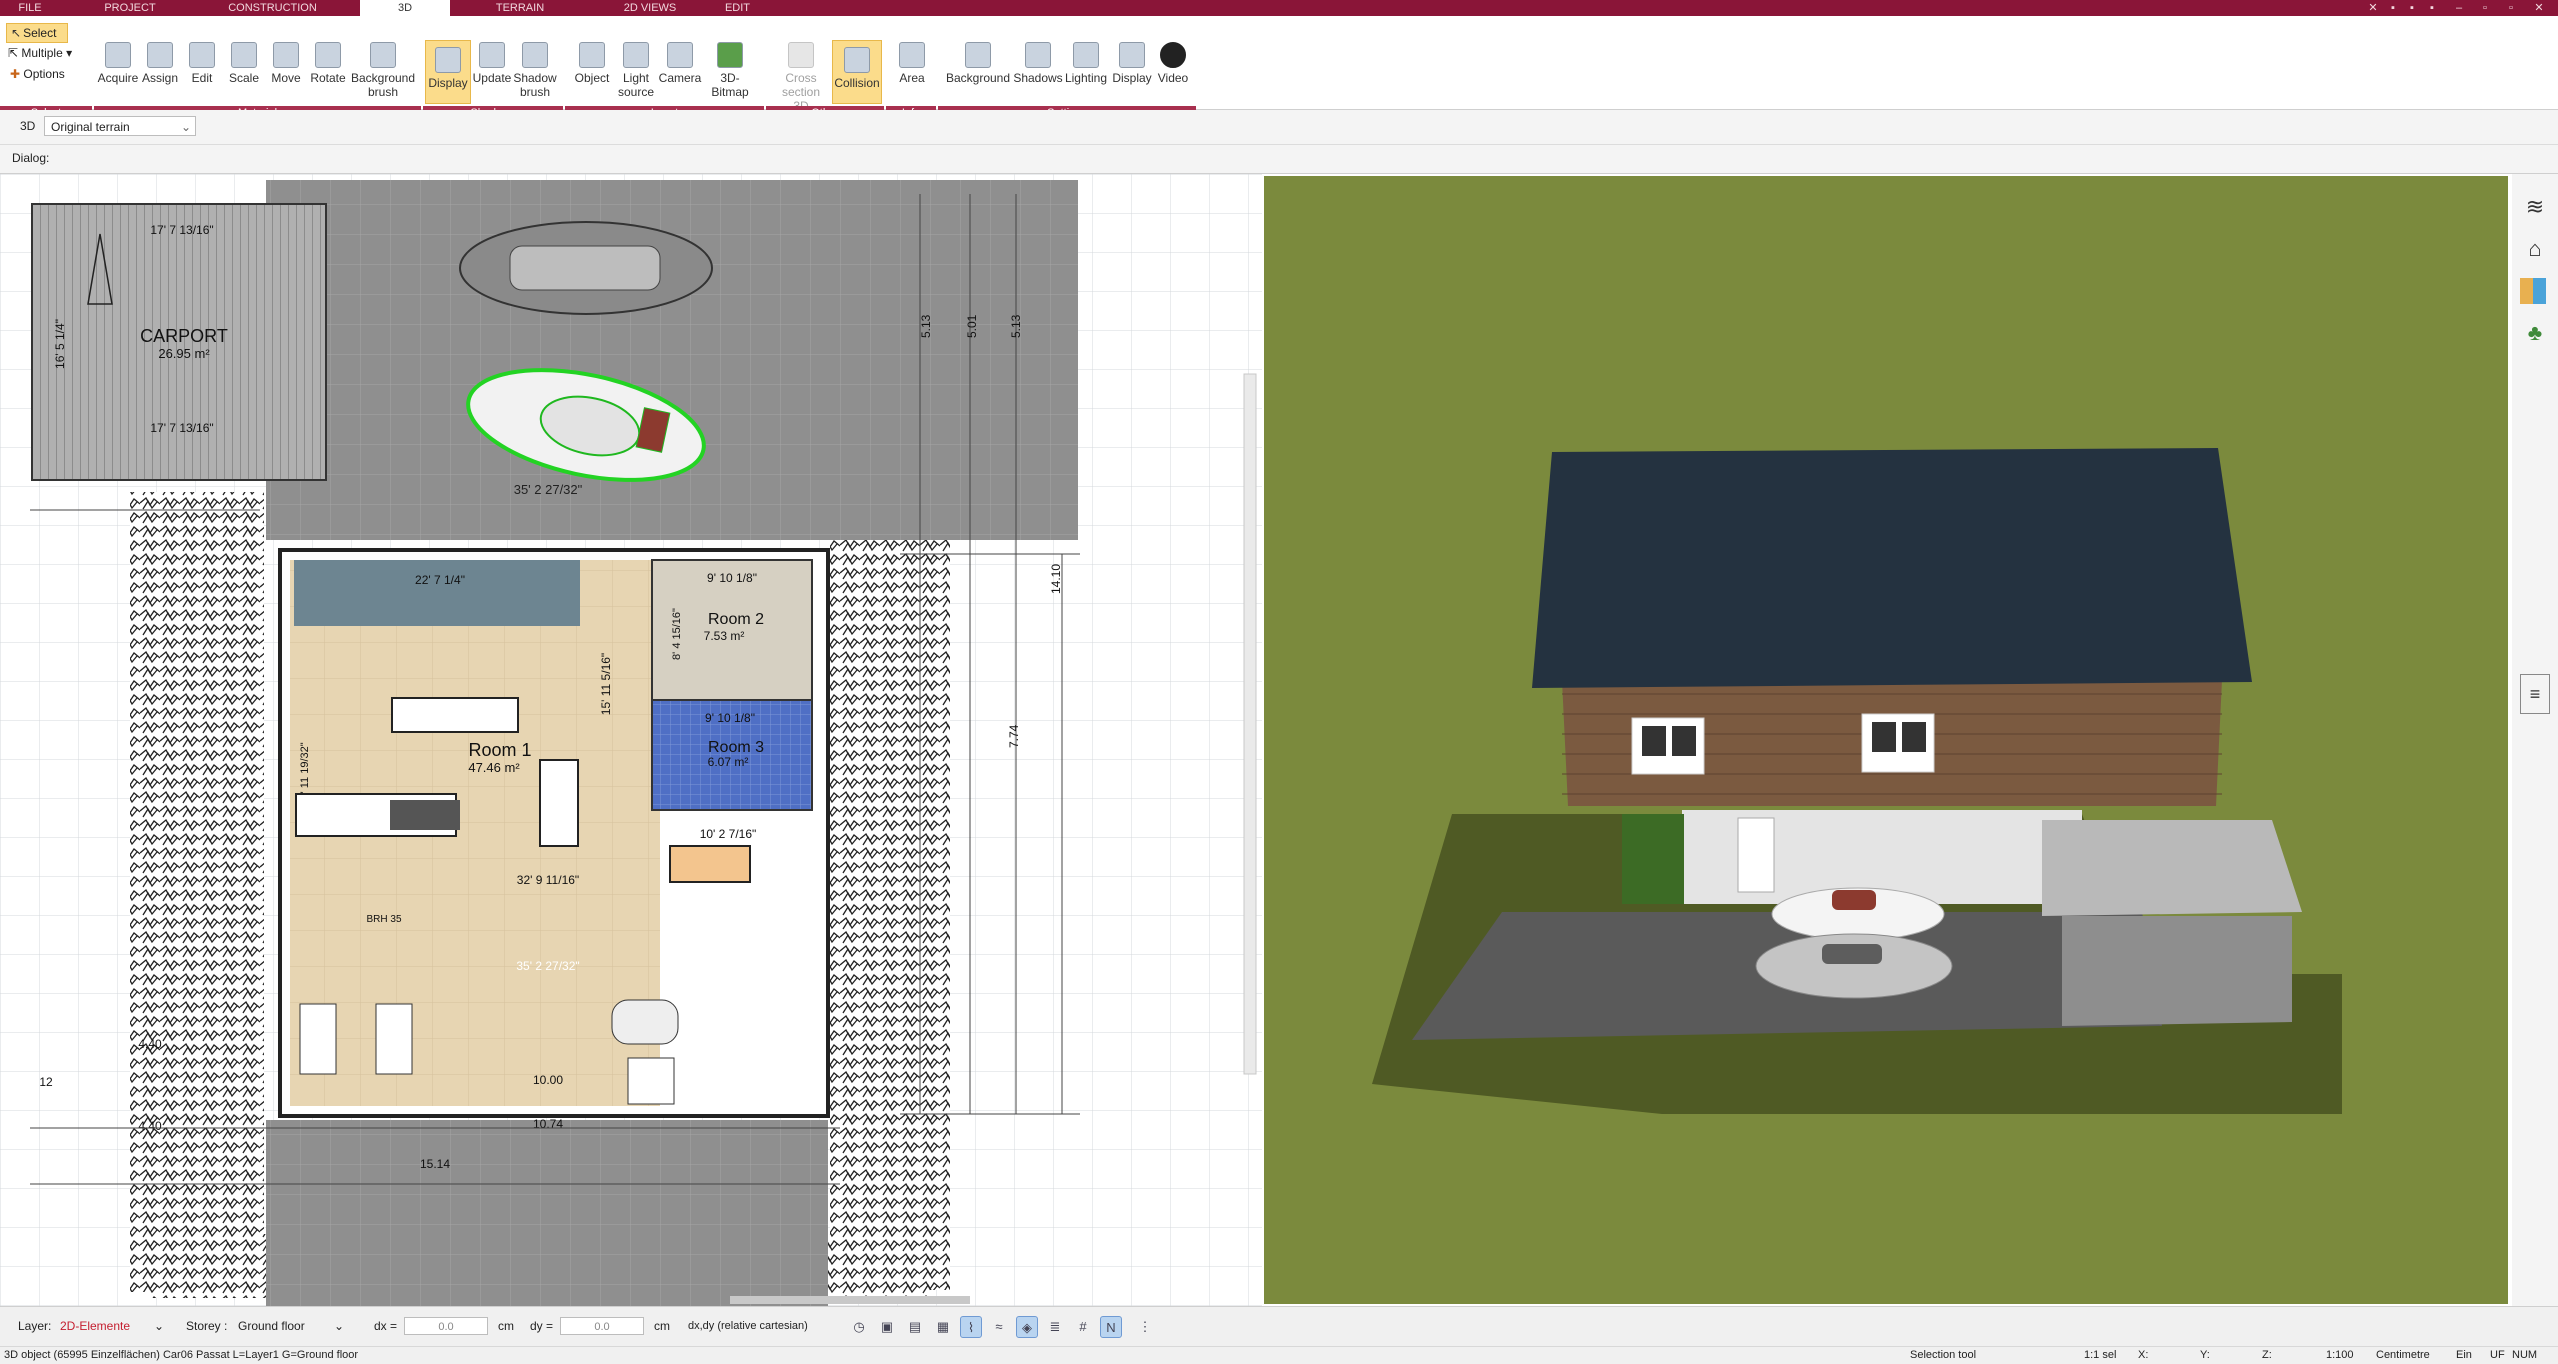  Describe the element at coordinates (972, 326) in the screenshot. I see `dim-v2: 5.01` at that location.